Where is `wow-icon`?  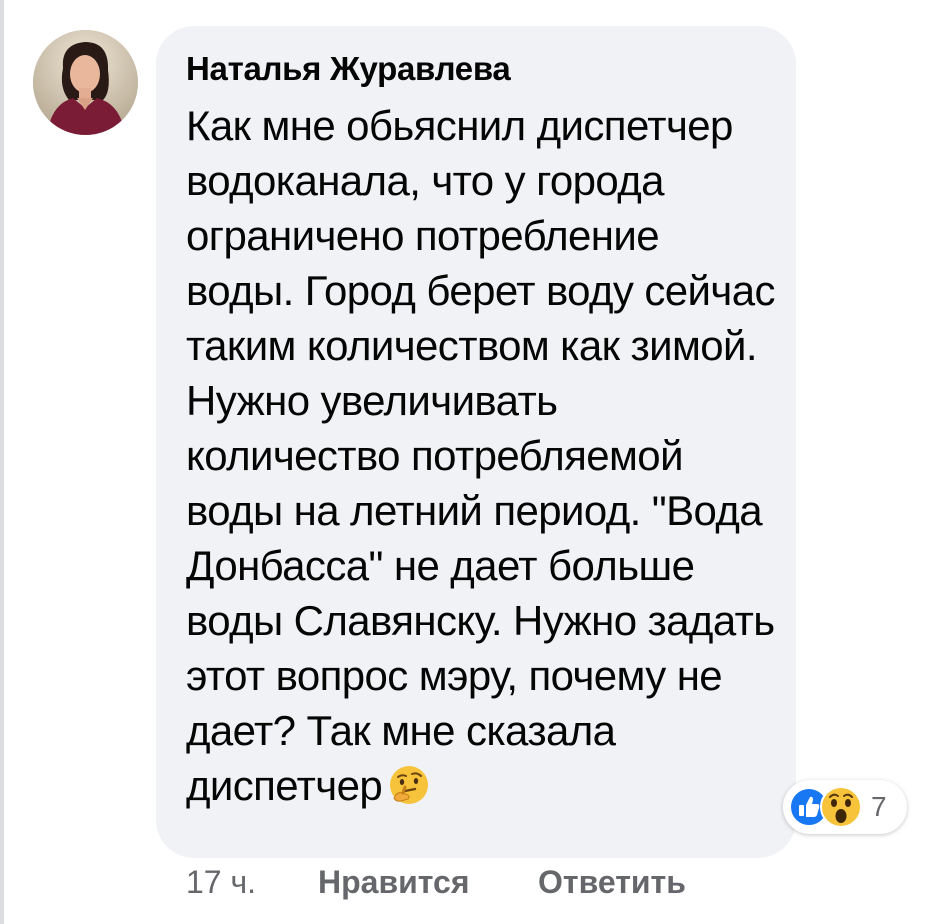 wow-icon is located at coordinates (841, 807).